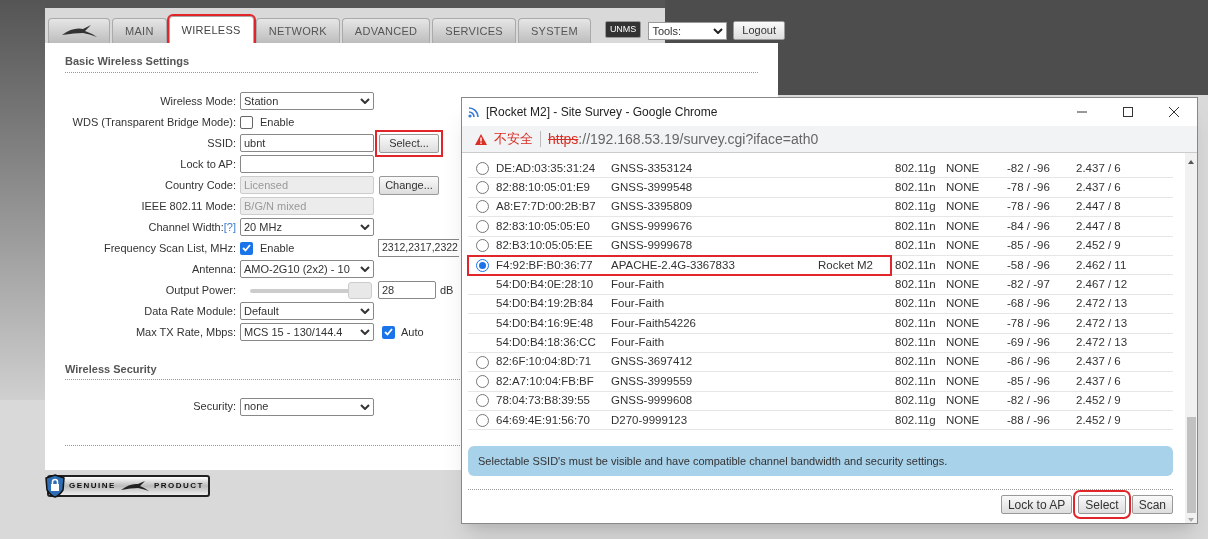 This screenshot has height=539, width=1208. What do you see at coordinates (229, 227) in the screenshot?
I see `help-link: [?]` at bounding box center [229, 227].